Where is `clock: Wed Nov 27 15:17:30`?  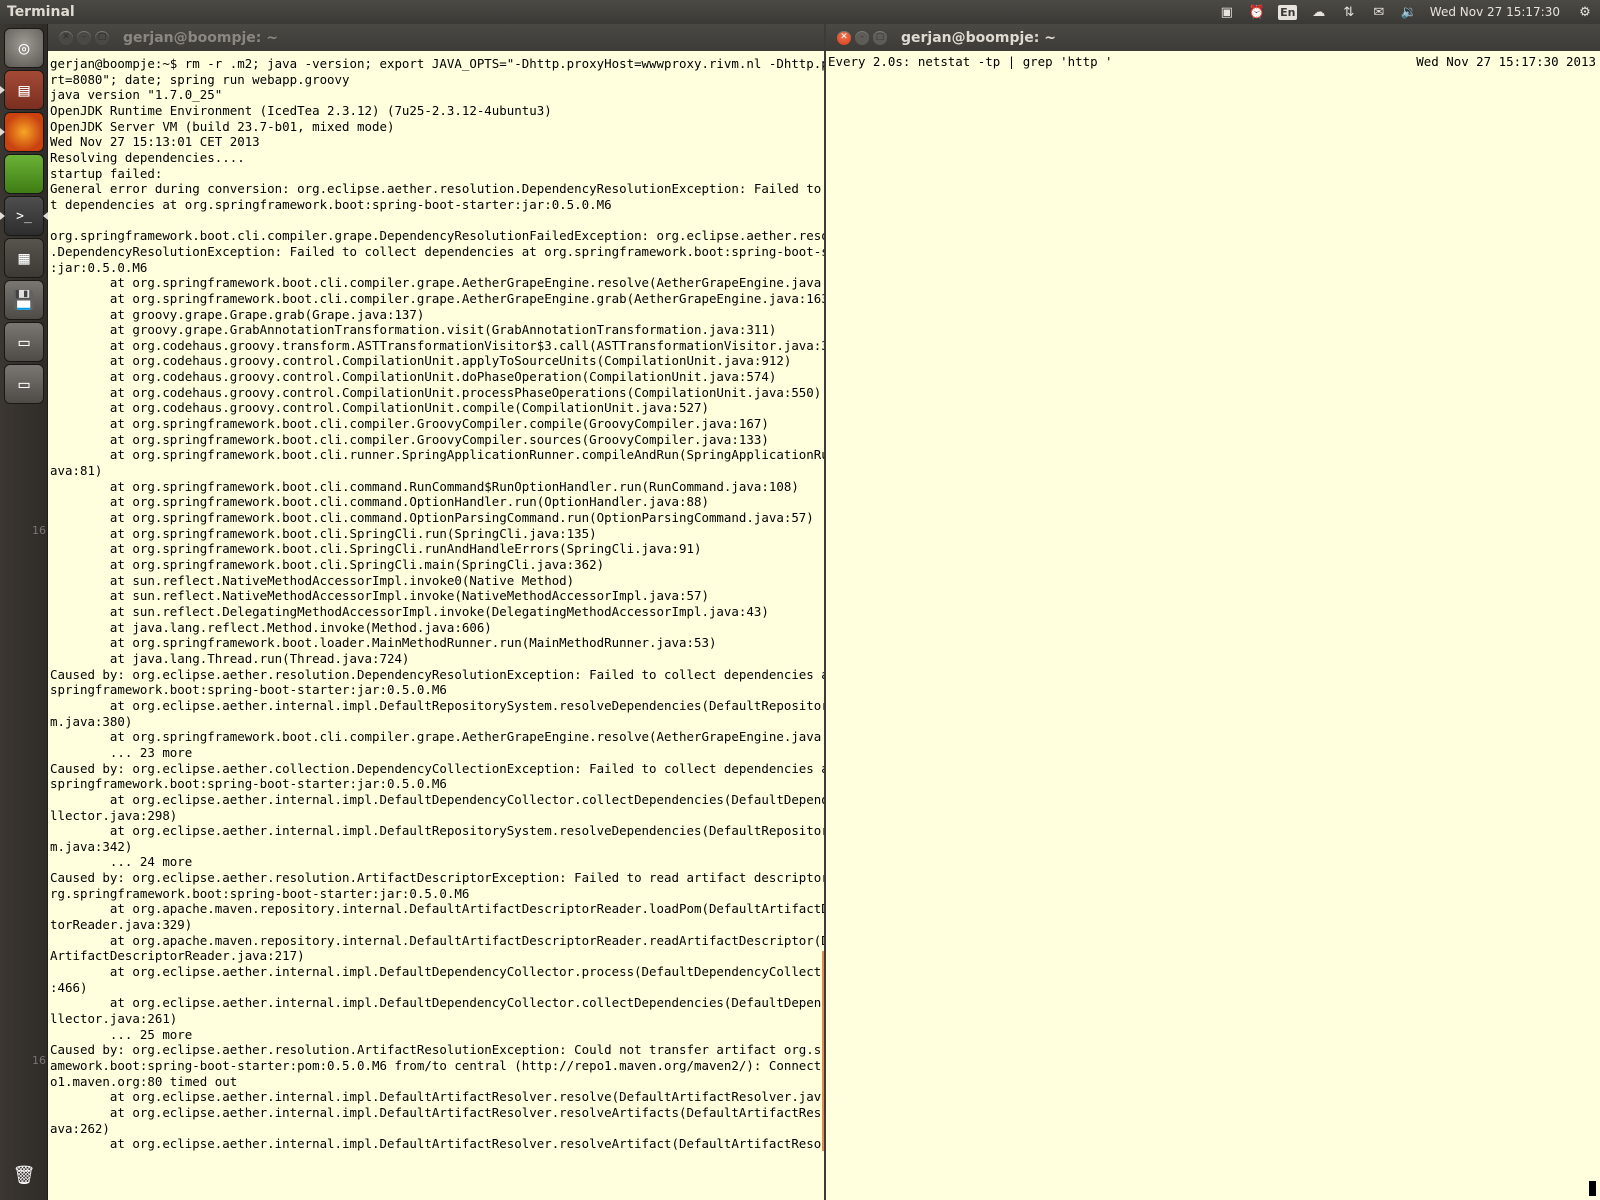
clock: Wed Nov 27 15:17:30 is located at coordinates (1497, 12).